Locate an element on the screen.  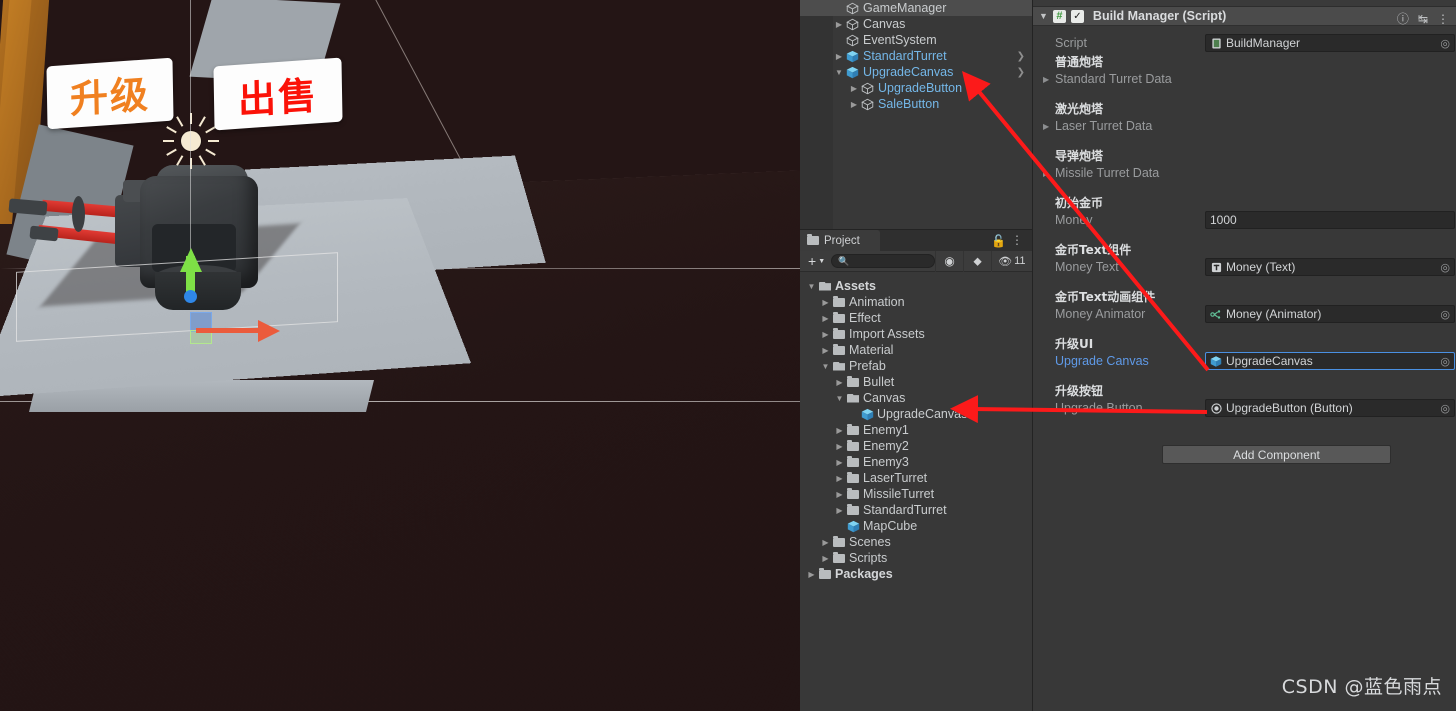
hidden-assets-toggle: 👁 11 is located at coordinates (1011, 261).